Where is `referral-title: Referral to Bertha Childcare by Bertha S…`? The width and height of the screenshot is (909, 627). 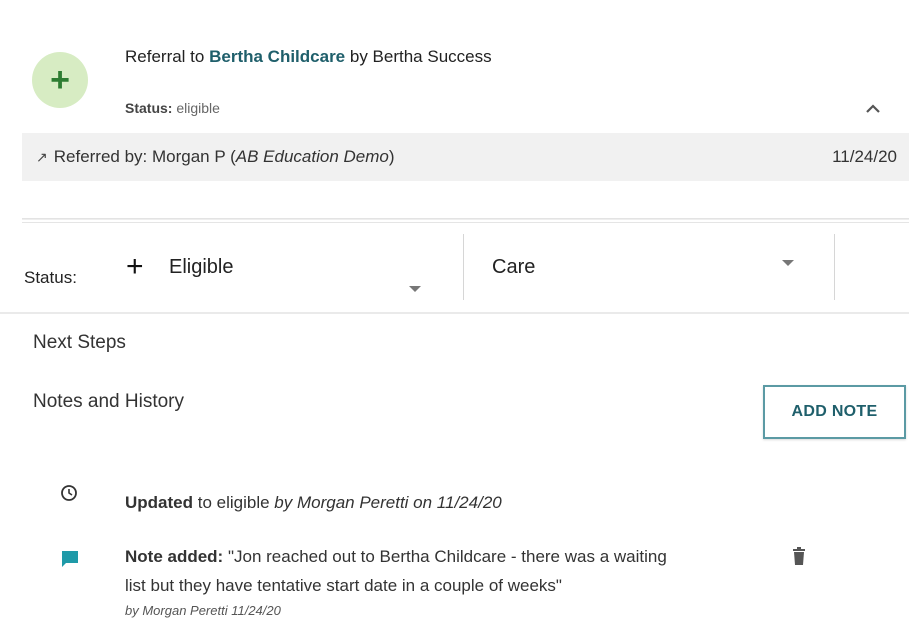
referral-title: Referral to Bertha Childcare by Bertha S… is located at coordinates (308, 57).